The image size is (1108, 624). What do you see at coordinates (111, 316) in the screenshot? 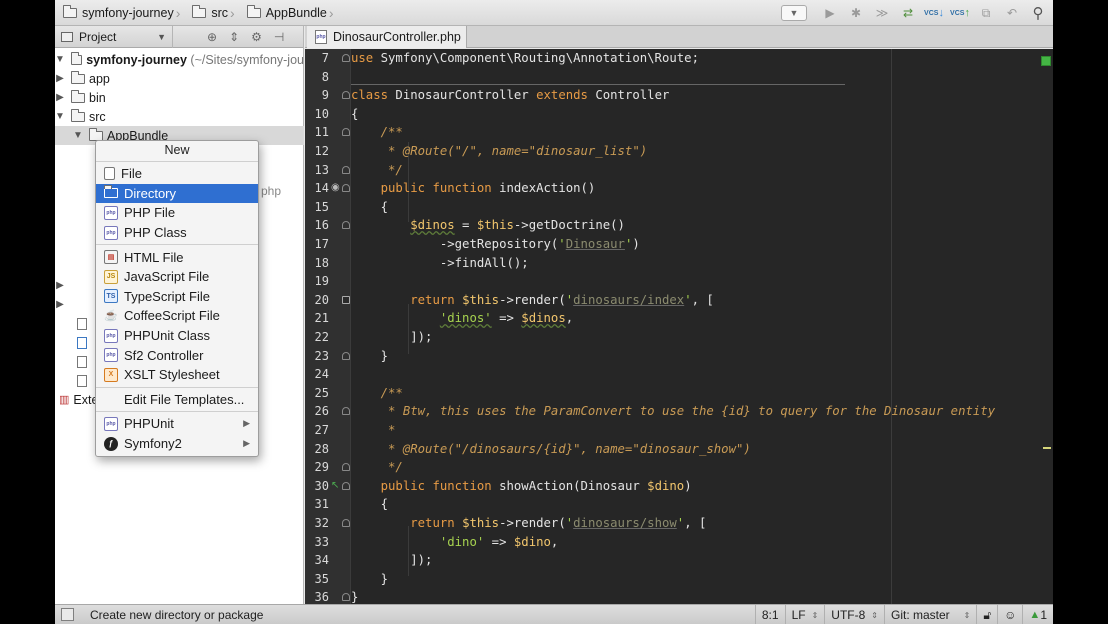
I see `coffeescript-file-icon: ☕` at bounding box center [111, 316].